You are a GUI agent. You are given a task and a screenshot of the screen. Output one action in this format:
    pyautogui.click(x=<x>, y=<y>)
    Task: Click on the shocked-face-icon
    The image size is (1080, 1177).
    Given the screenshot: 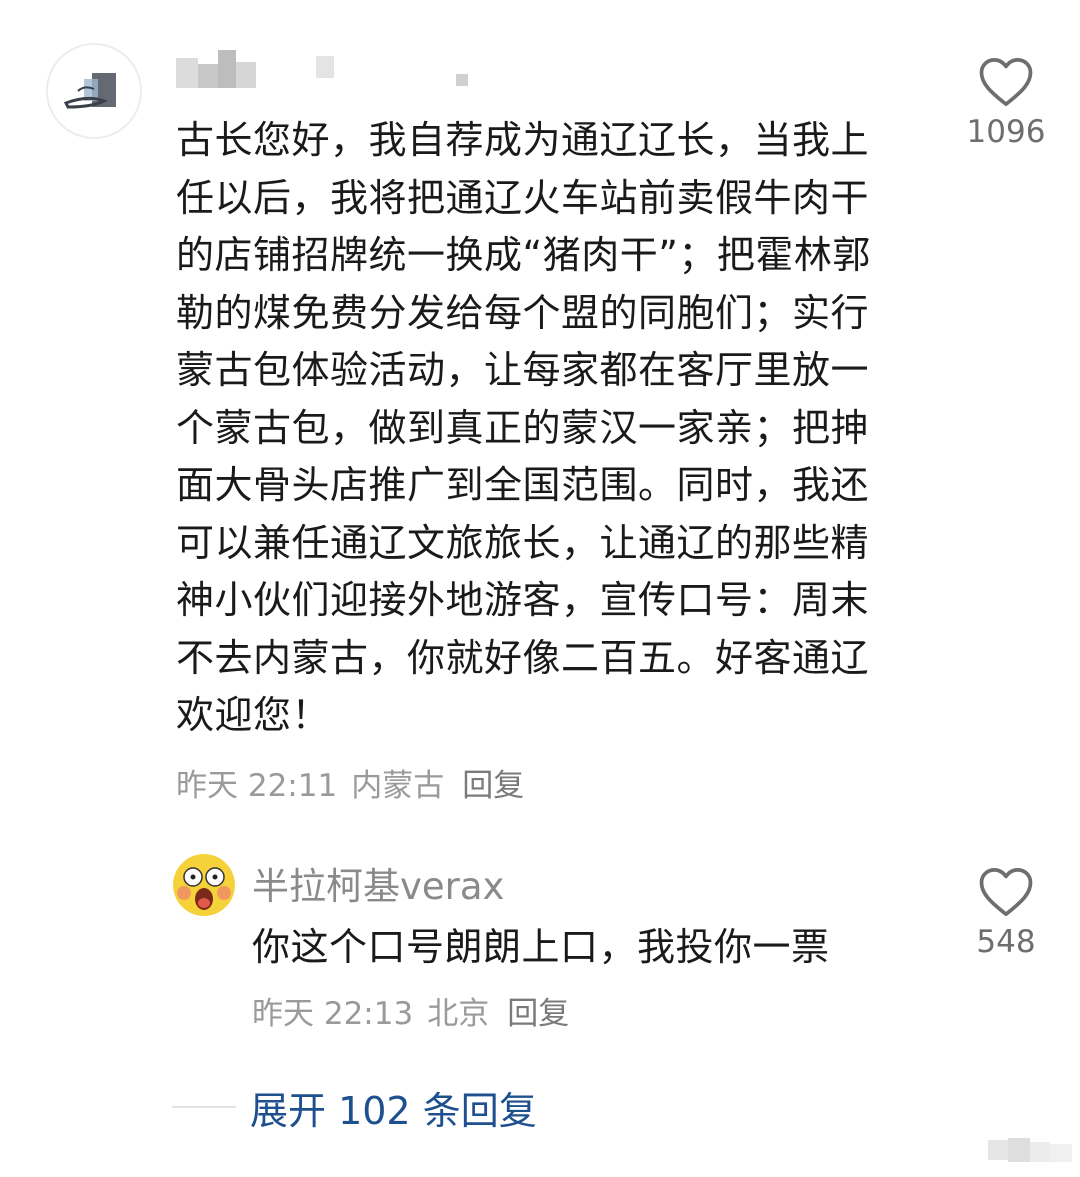 What is the action you would take?
    pyautogui.click(x=204, y=885)
    